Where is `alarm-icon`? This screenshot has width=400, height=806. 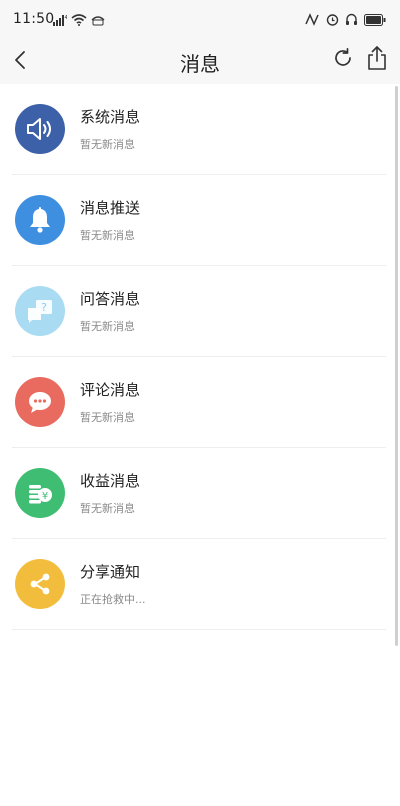
alarm-icon is located at coordinates (332, 20).